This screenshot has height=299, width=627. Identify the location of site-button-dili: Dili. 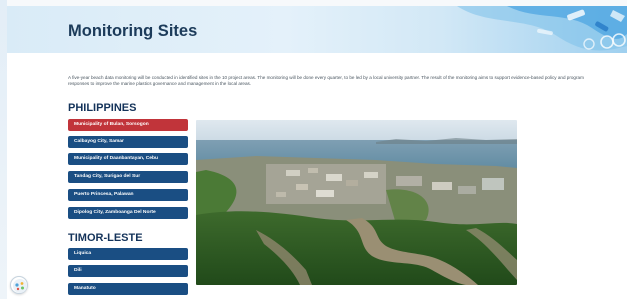
(128, 271).